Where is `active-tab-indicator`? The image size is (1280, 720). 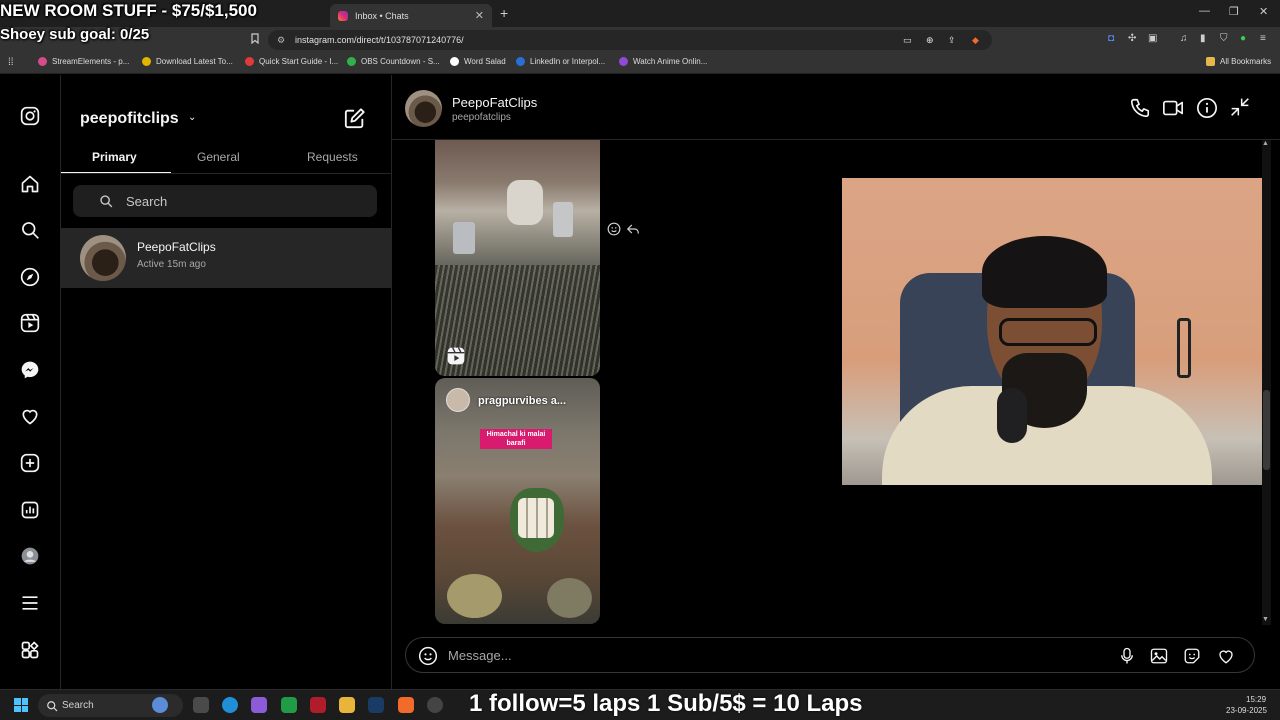
active-tab-indicator is located at coordinates (116, 172).